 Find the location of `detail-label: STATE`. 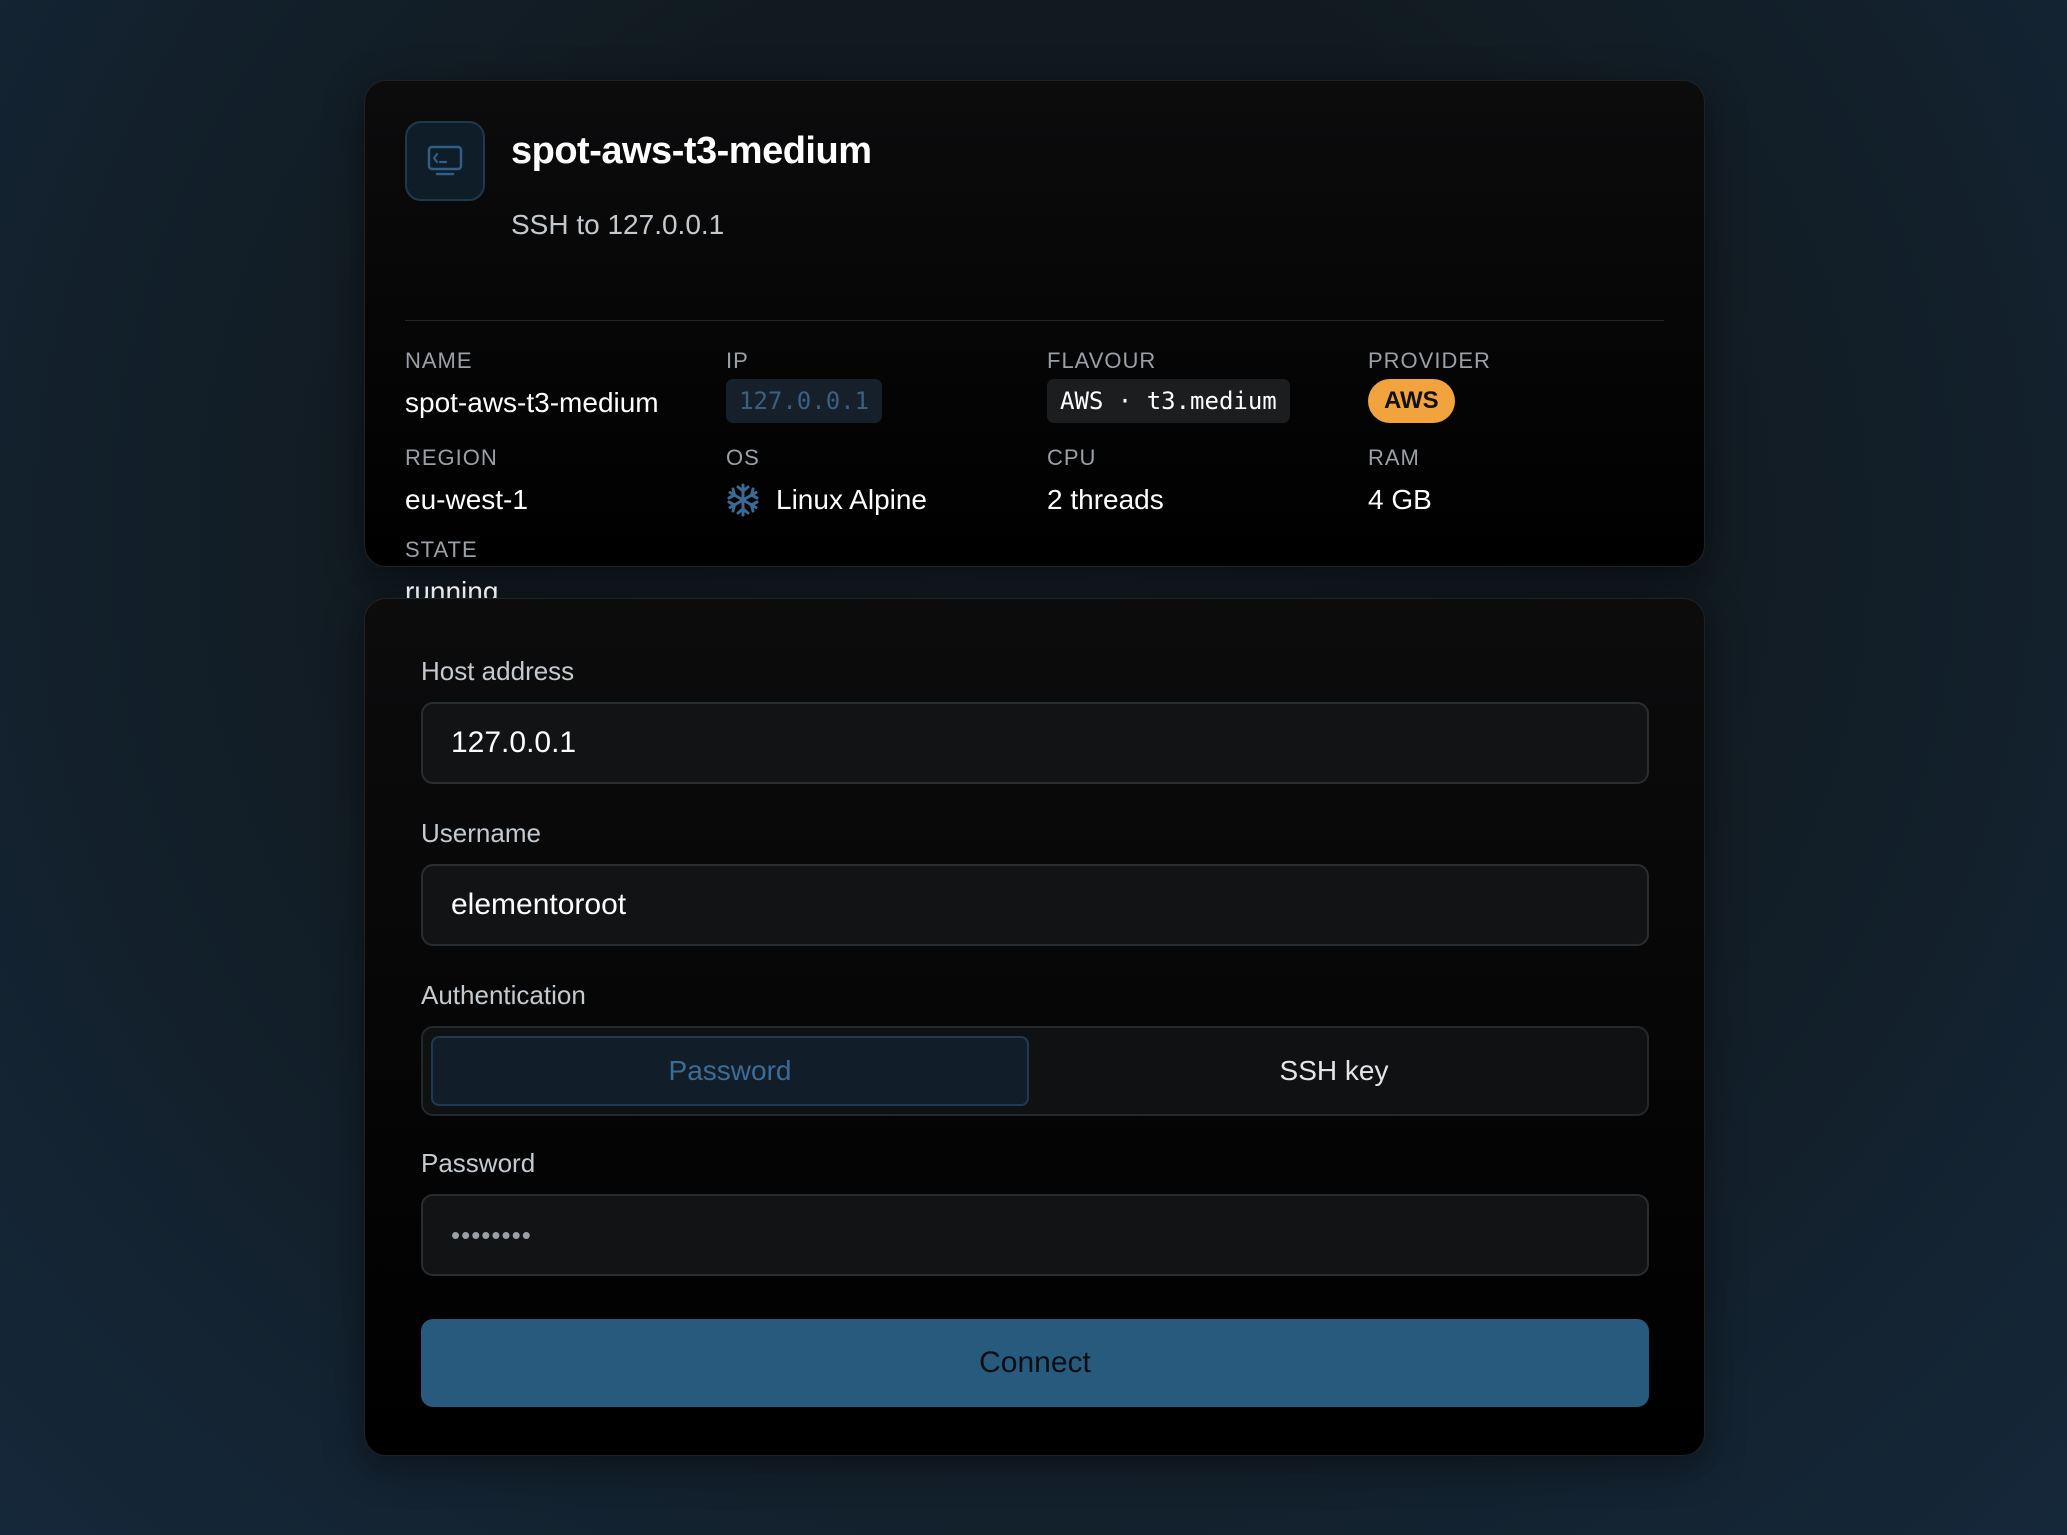

detail-label: STATE is located at coordinates (441, 549).